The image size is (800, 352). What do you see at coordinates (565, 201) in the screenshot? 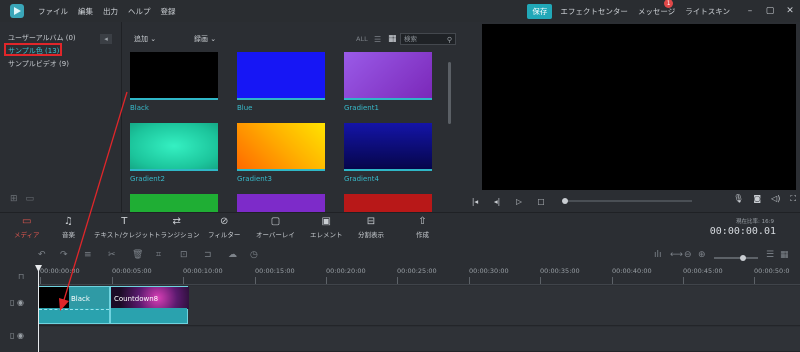
I see `seek-knob` at bounding box center [565, 201].